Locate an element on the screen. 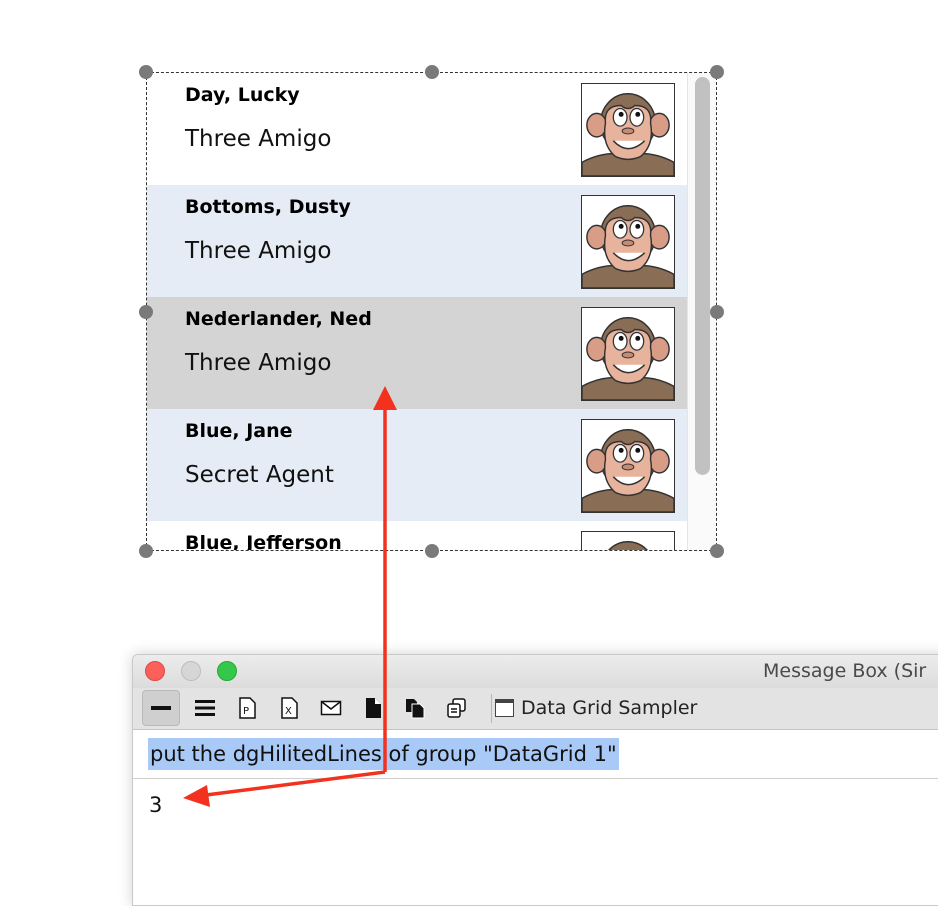  pending-messages-button: P is located at coordinates (247, 708).